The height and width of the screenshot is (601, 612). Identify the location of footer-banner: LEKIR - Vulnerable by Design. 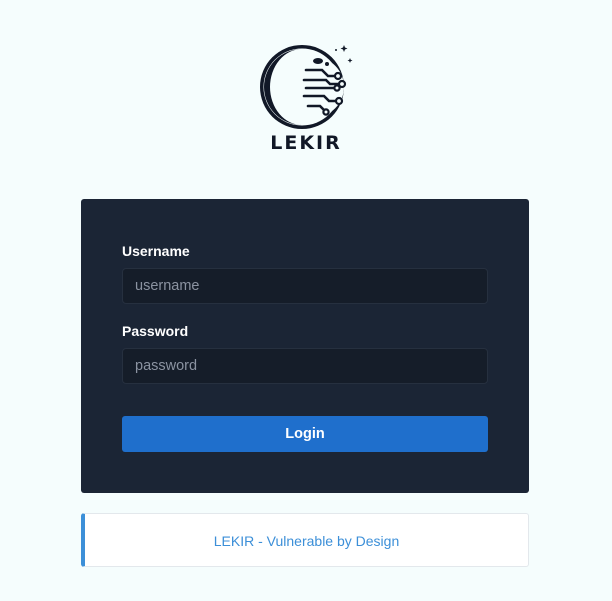
(305, 540).